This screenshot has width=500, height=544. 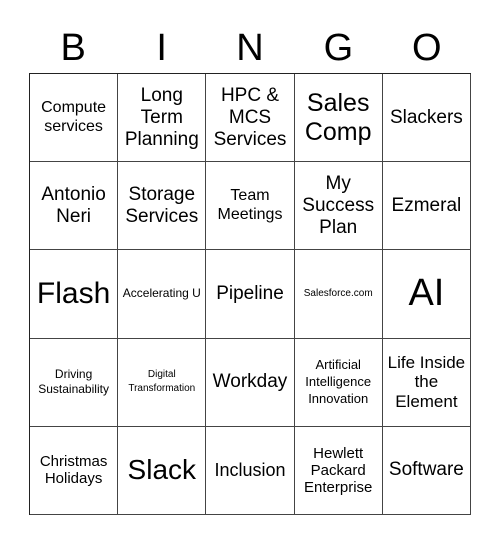 What do you see at coordinates (338, 382) in the screenshot?
I see `bingo-cell: Artificial Intelligence Innovation` at bounding box center [338, 382].